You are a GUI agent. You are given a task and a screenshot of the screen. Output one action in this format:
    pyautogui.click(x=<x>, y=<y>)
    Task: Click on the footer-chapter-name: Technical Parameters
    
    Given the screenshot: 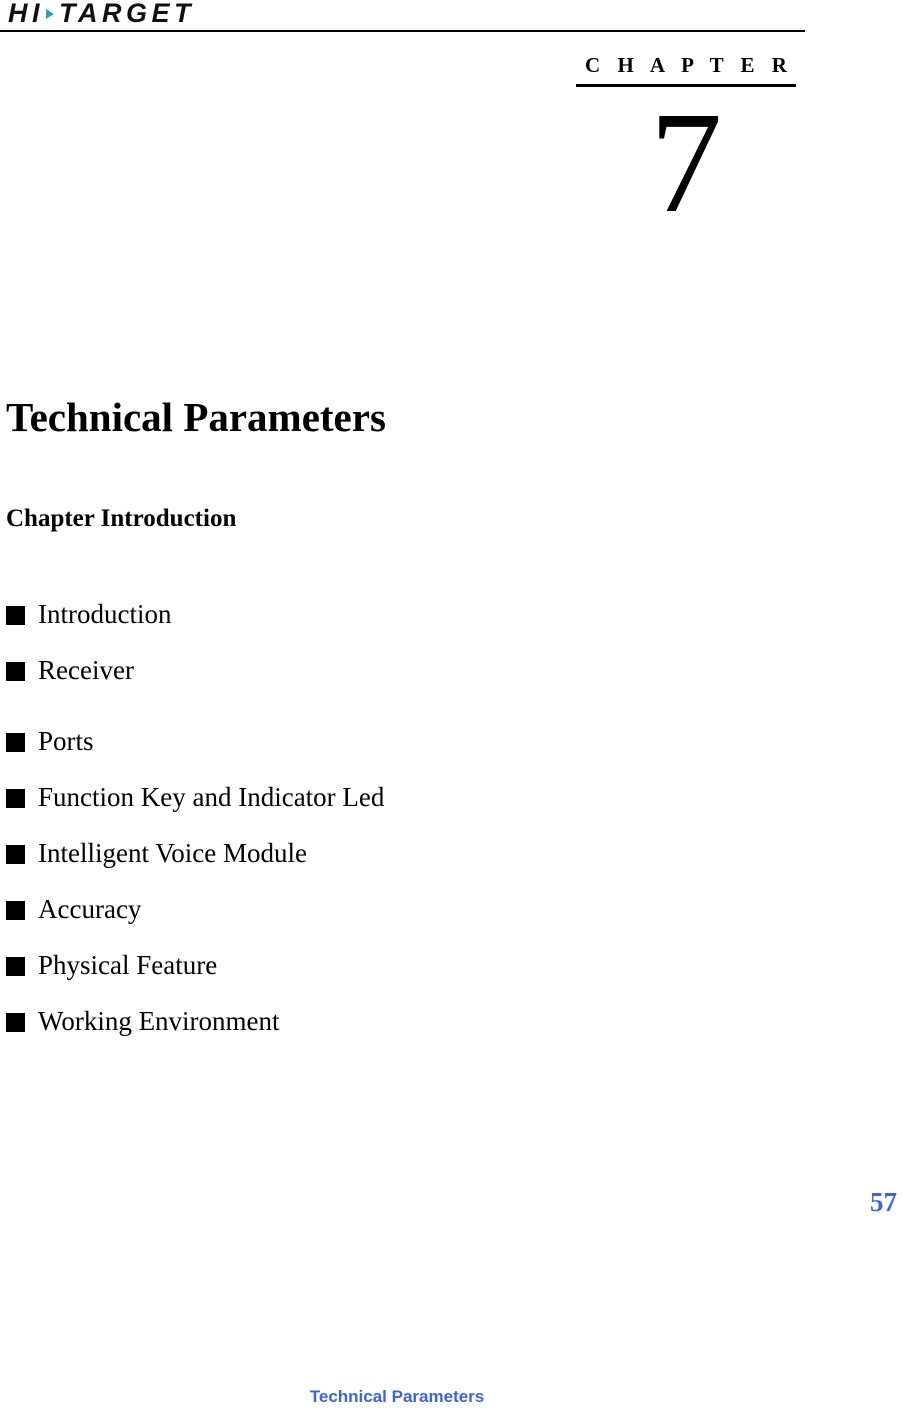 What is the action you would take?
    pyautogui.click(x=397, y=1396)
    